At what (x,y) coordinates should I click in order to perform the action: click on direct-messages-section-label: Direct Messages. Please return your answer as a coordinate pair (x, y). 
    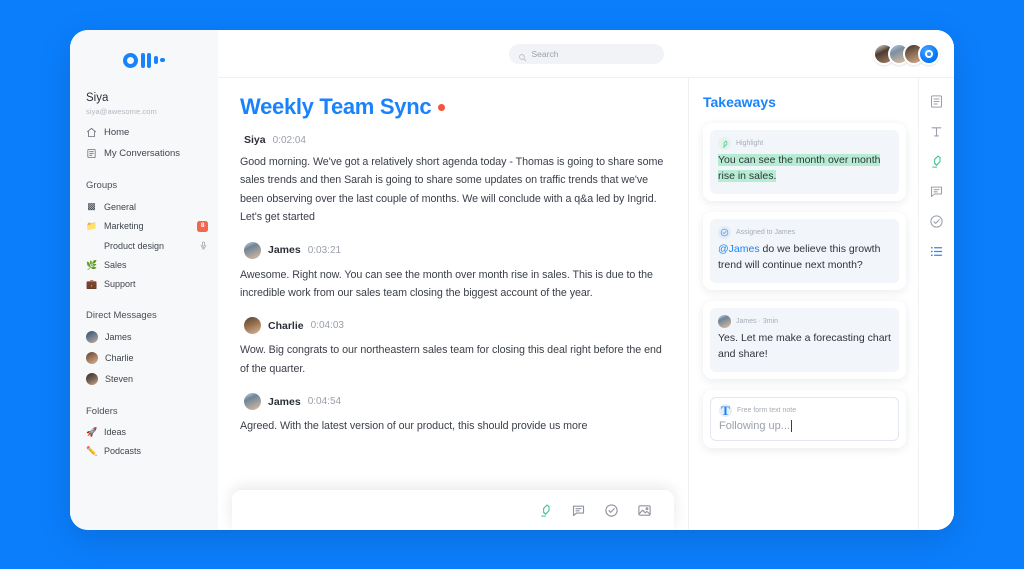
    Looking at the image, I should click on (121, 315).